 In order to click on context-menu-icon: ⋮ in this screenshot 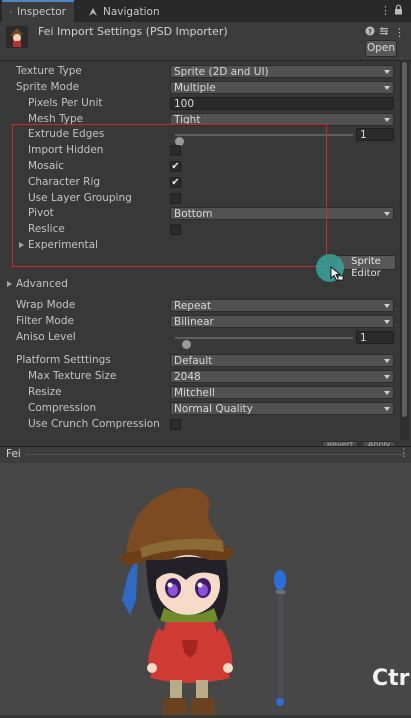, I will do `click(399, 32)`.